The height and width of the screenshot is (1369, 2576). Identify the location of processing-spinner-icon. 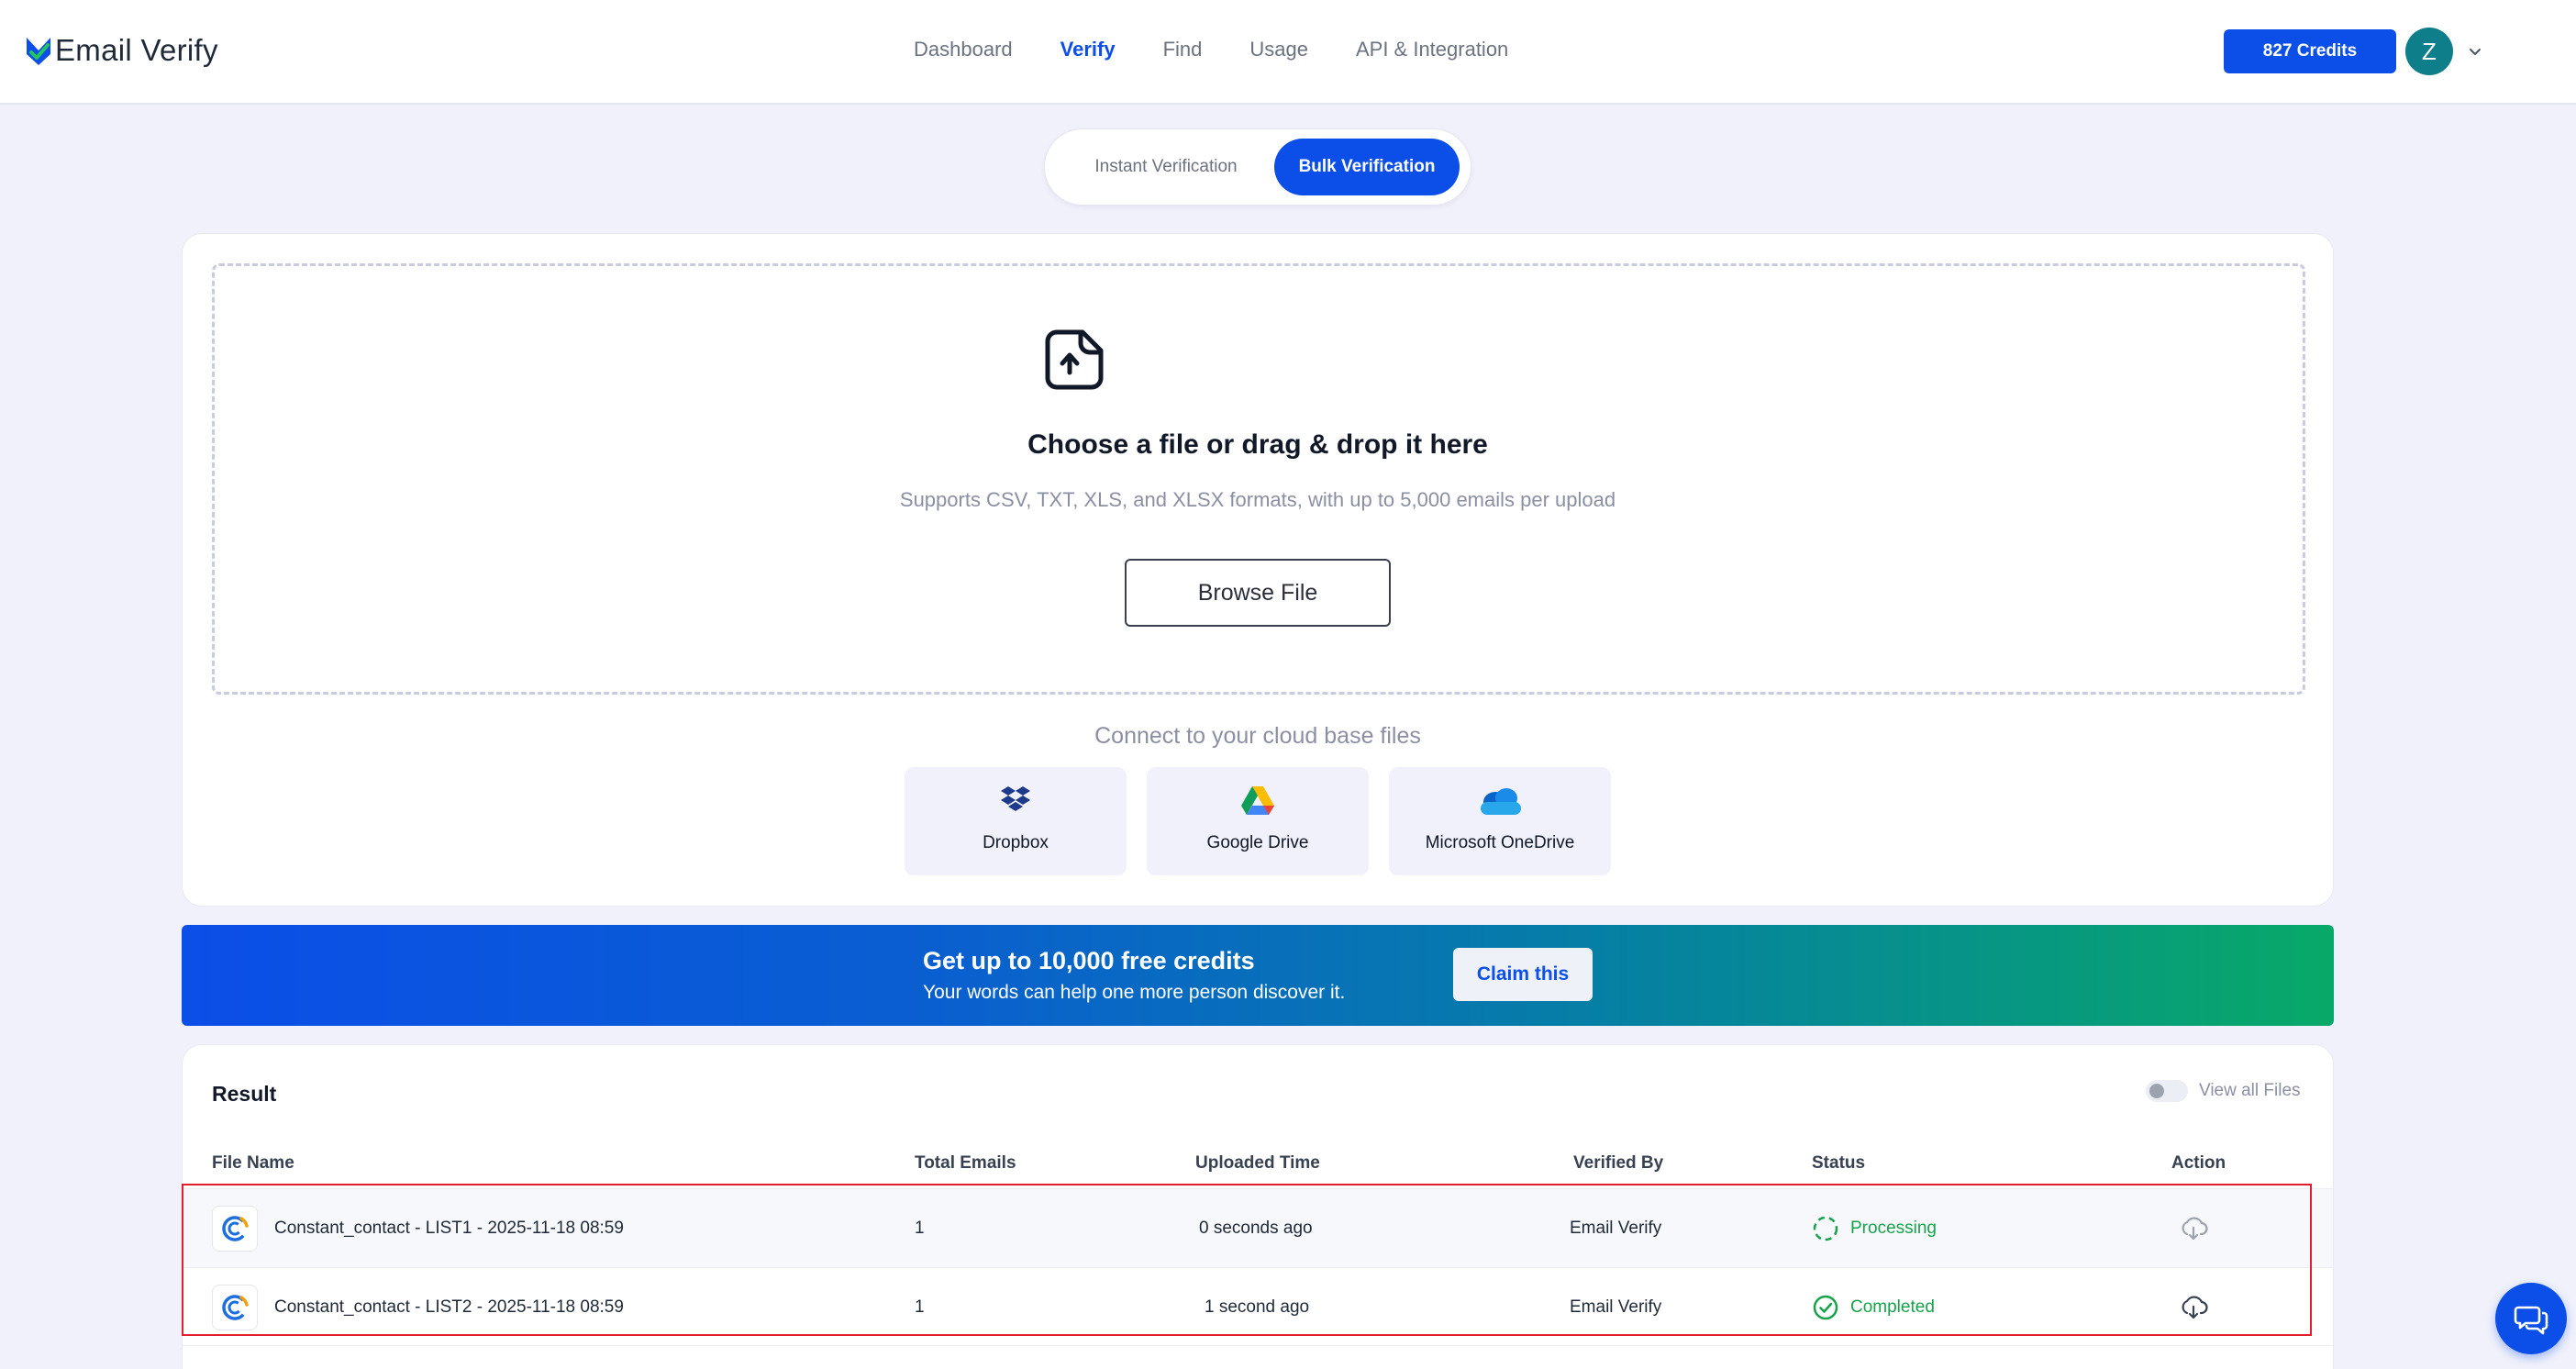
(1825, 1228).